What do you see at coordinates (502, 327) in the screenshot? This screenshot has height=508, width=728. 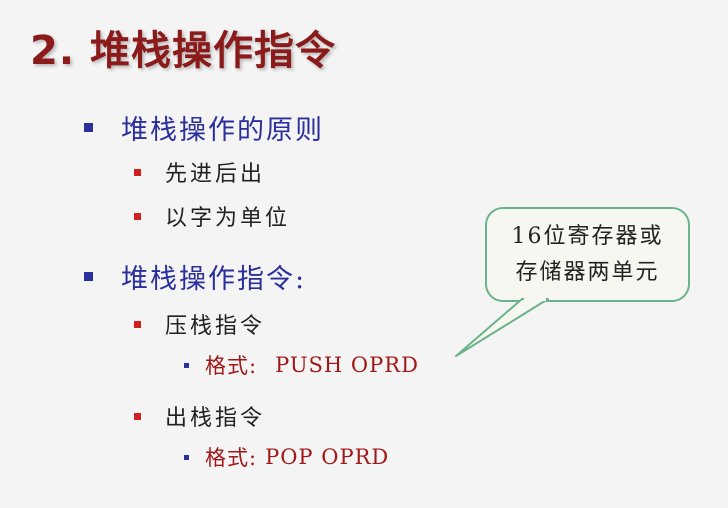 I see `callout-pointer` at bounding box center [502, 327].